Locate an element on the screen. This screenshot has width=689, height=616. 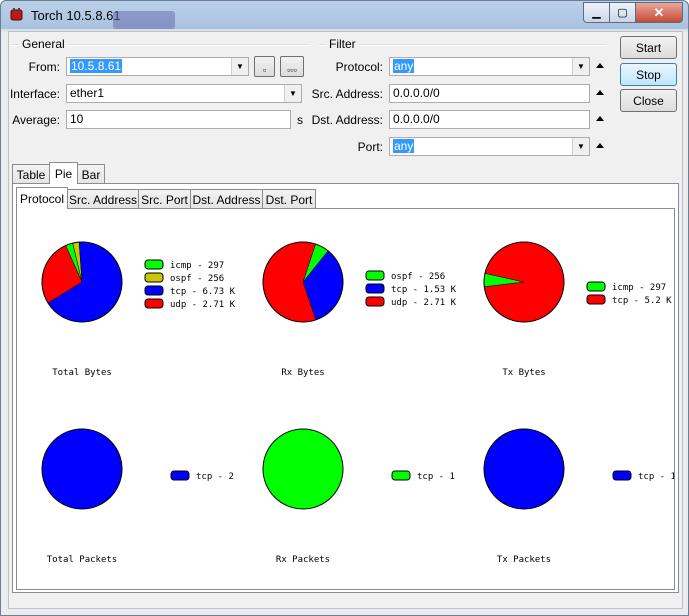
interface-value: ether1 is located at coordinates (87, 93).